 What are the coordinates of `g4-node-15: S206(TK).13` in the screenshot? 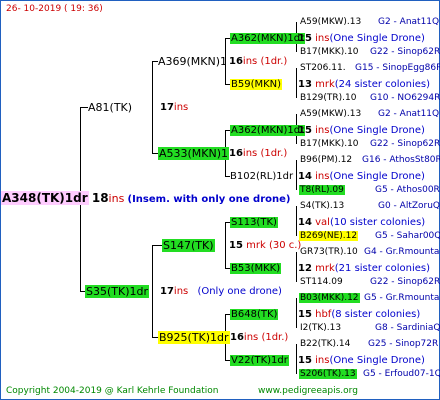 It's located at (328, 374).